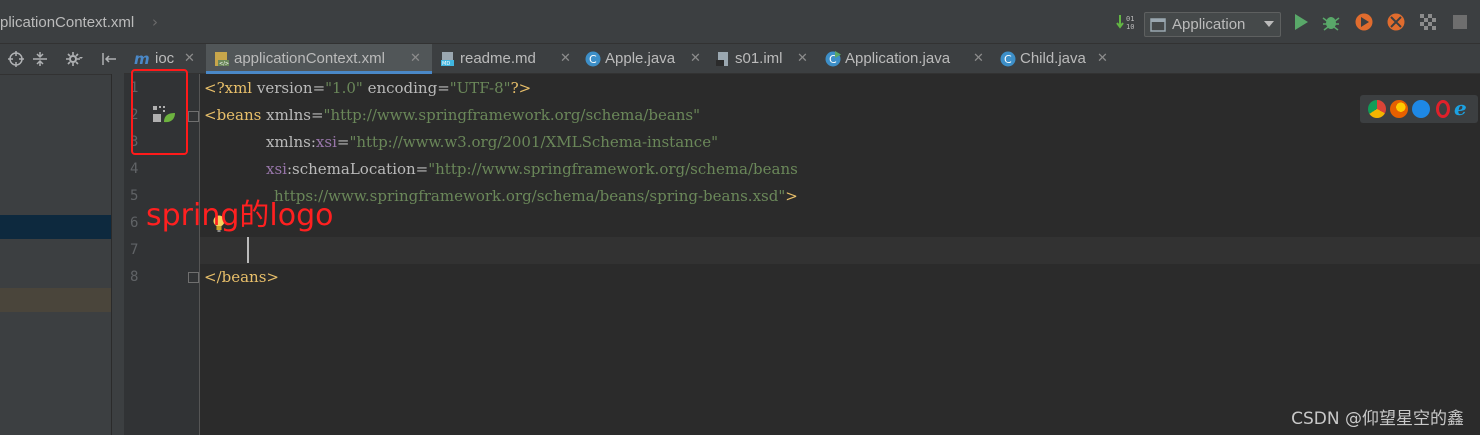  What do you see at coordinates (447, 59) in the screenshot?
I see `markdown-icon: MD` at bounding box center [447, 59].